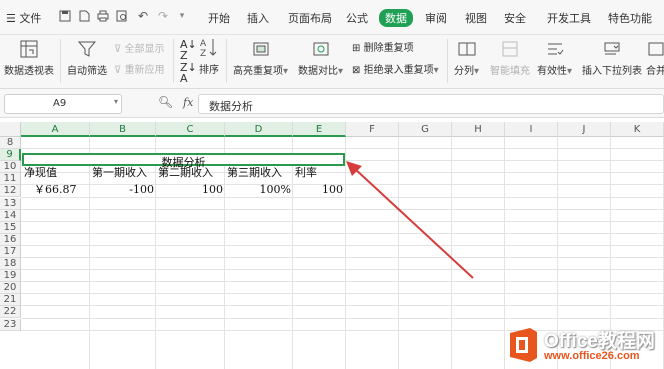 The width and height of the screenshot is (664, 369). What do you see at coordinates (655, 58) in the screenshot?
I see `merge-button: 合并` at bounding box center [655, 58].